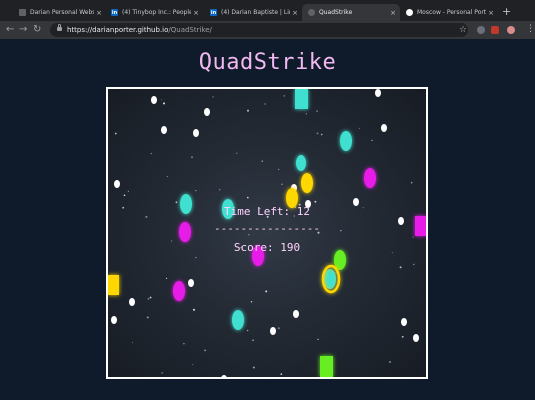 This screenshot has height=400, width=535. What do you see at coordinates (23, 30) in the screenshot?
I see `forward-arrow-icon: →` at bounding box center [23, 30].